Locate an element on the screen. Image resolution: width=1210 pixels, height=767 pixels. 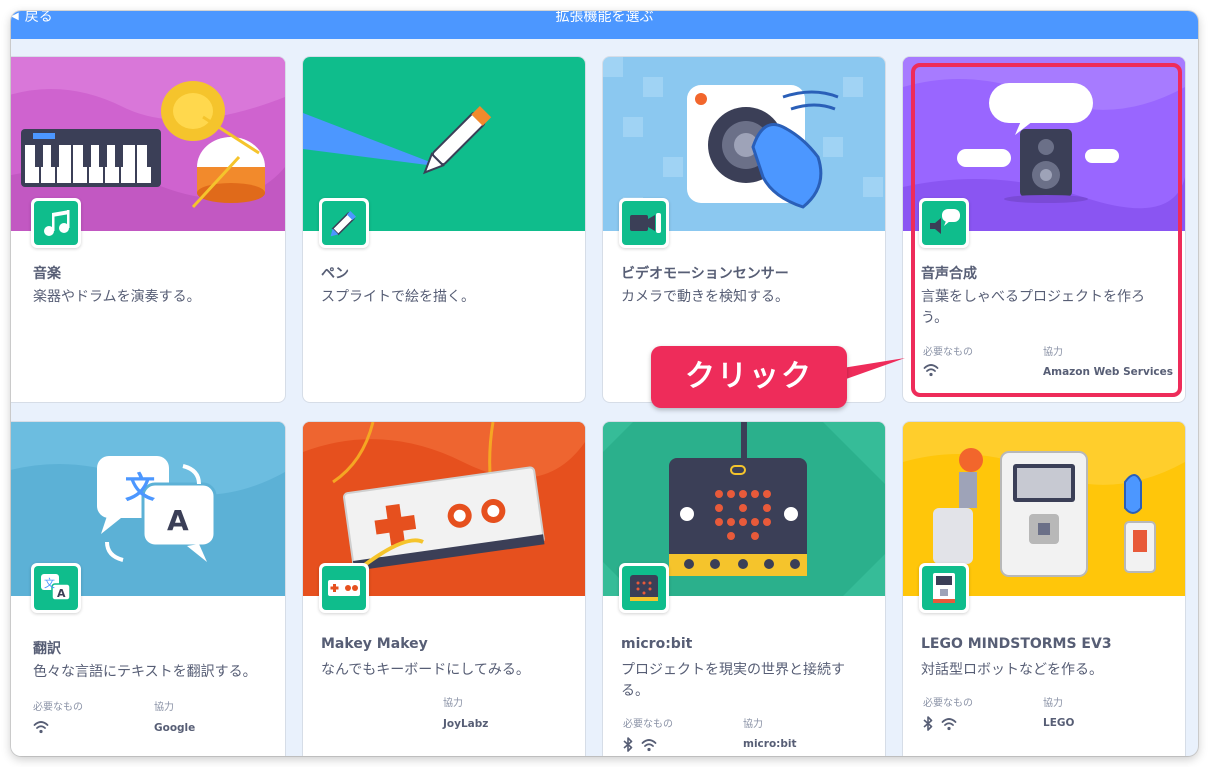
card-title: micro:bit is located at coordinates (657, 644).